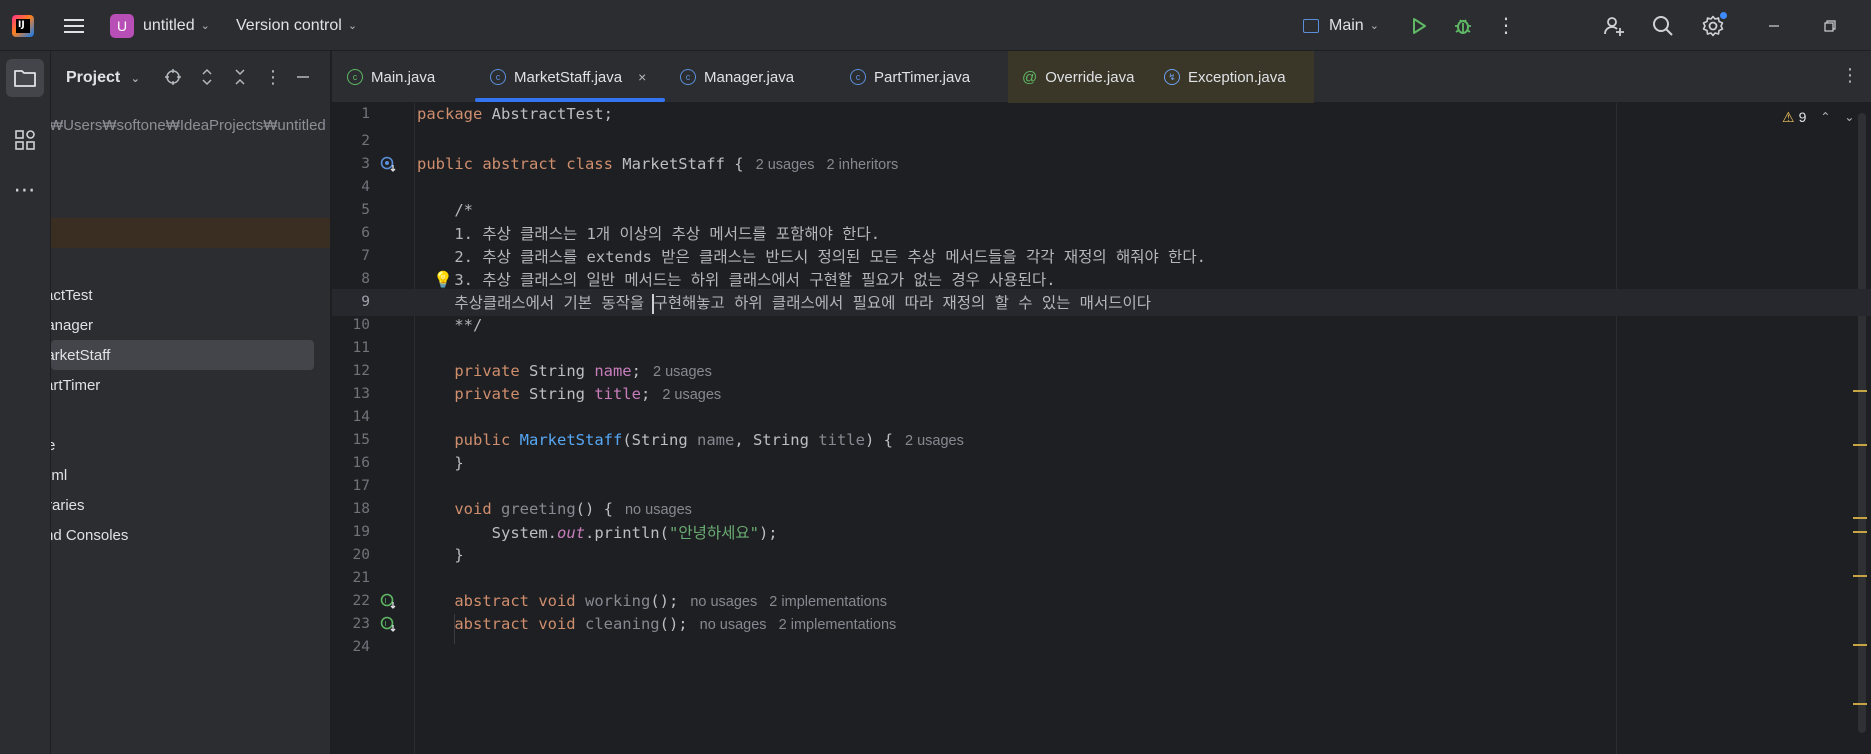 The height and width of the screenshot is (754, 1871). Describe the element at coordinates (649, 233) in the screenshot. I see `comment-text: 1. 추상 클래스는 1개 이상의 추상 메서드를 포함해야 한다.` at that location.